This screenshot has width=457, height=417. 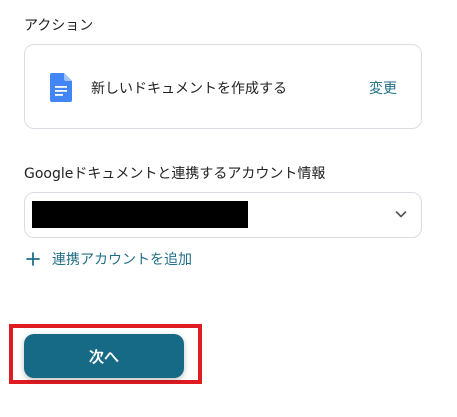 What do you see at coordinates (122, 260) in the screenshot?
I see `add-linked-account-label: 連携アカウントを追加` at bounding box center [122, 260].